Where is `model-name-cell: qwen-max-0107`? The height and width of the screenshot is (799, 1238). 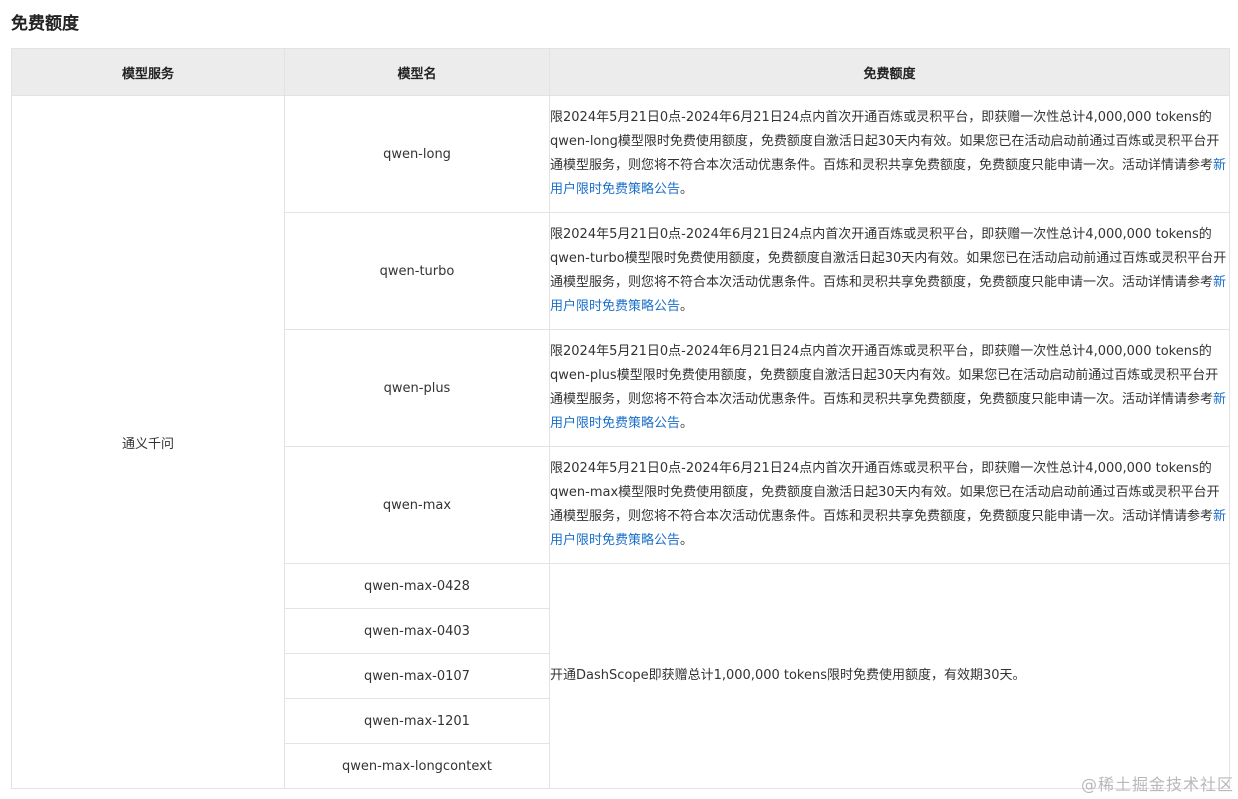 model-name-cell: qwen-max-0107 is located at coordinates (417, 676).